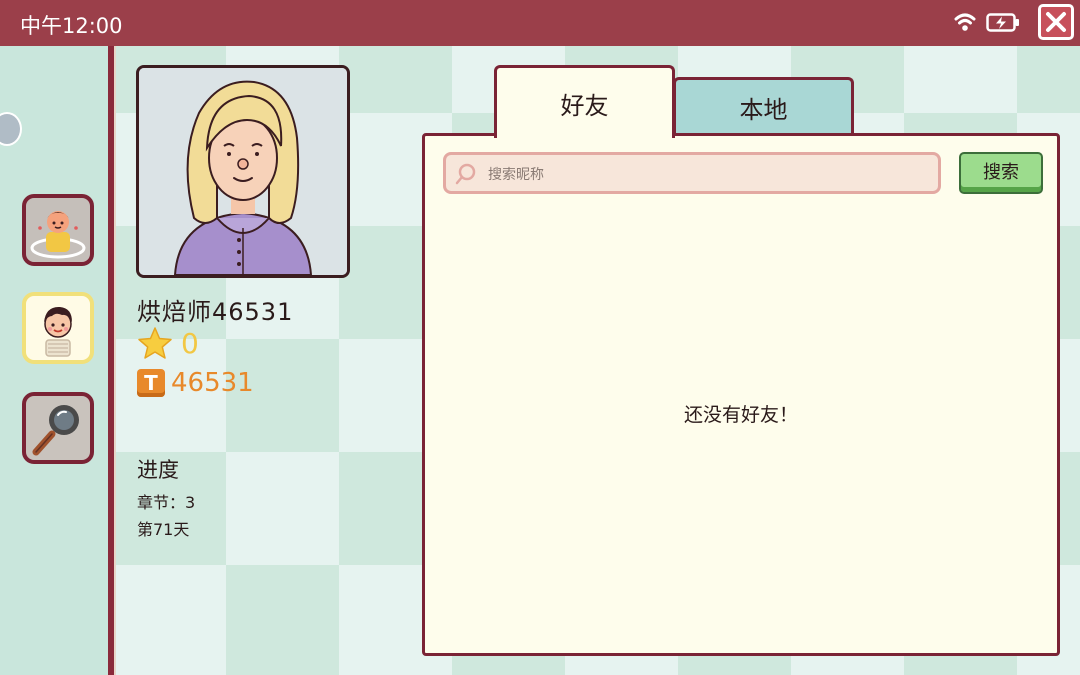 The height and width of the screenshot is (675, 1080). I want to click on search-box, so click(692, 173).